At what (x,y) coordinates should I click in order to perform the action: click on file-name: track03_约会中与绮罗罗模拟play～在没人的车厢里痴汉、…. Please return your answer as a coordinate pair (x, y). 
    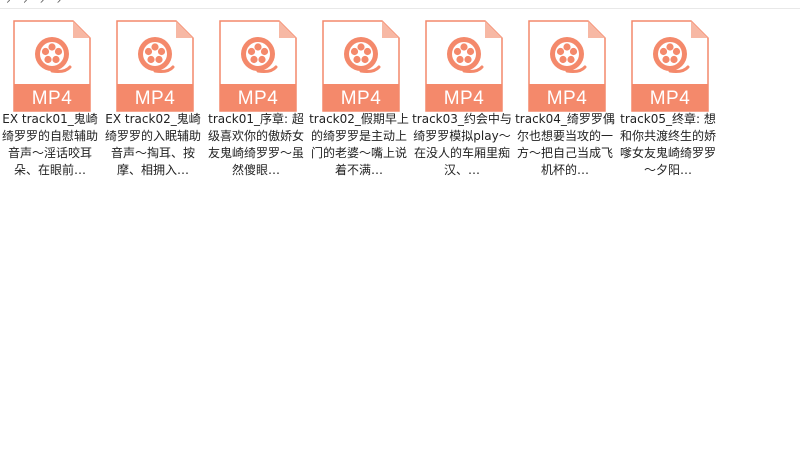
    Looking at the image, I should click on (462, 144).